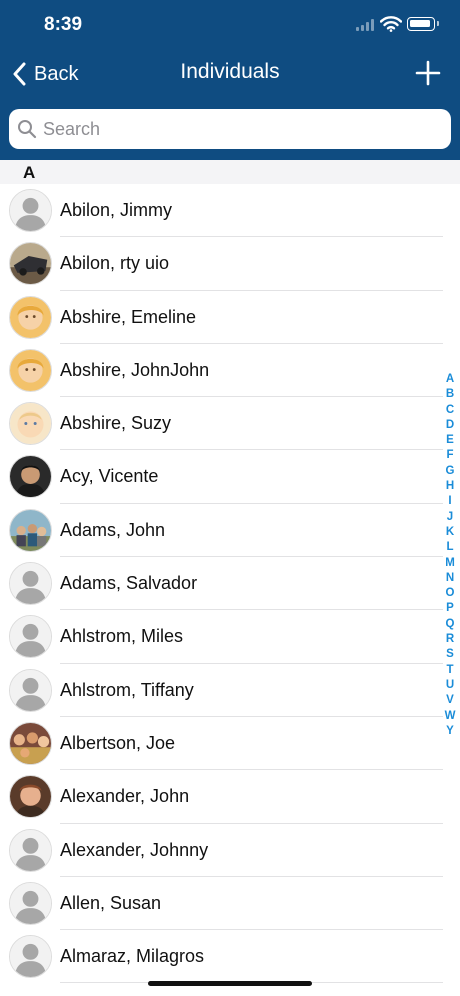  I want to click on contact-row: Abshire, Emeline, so click(230, 317).